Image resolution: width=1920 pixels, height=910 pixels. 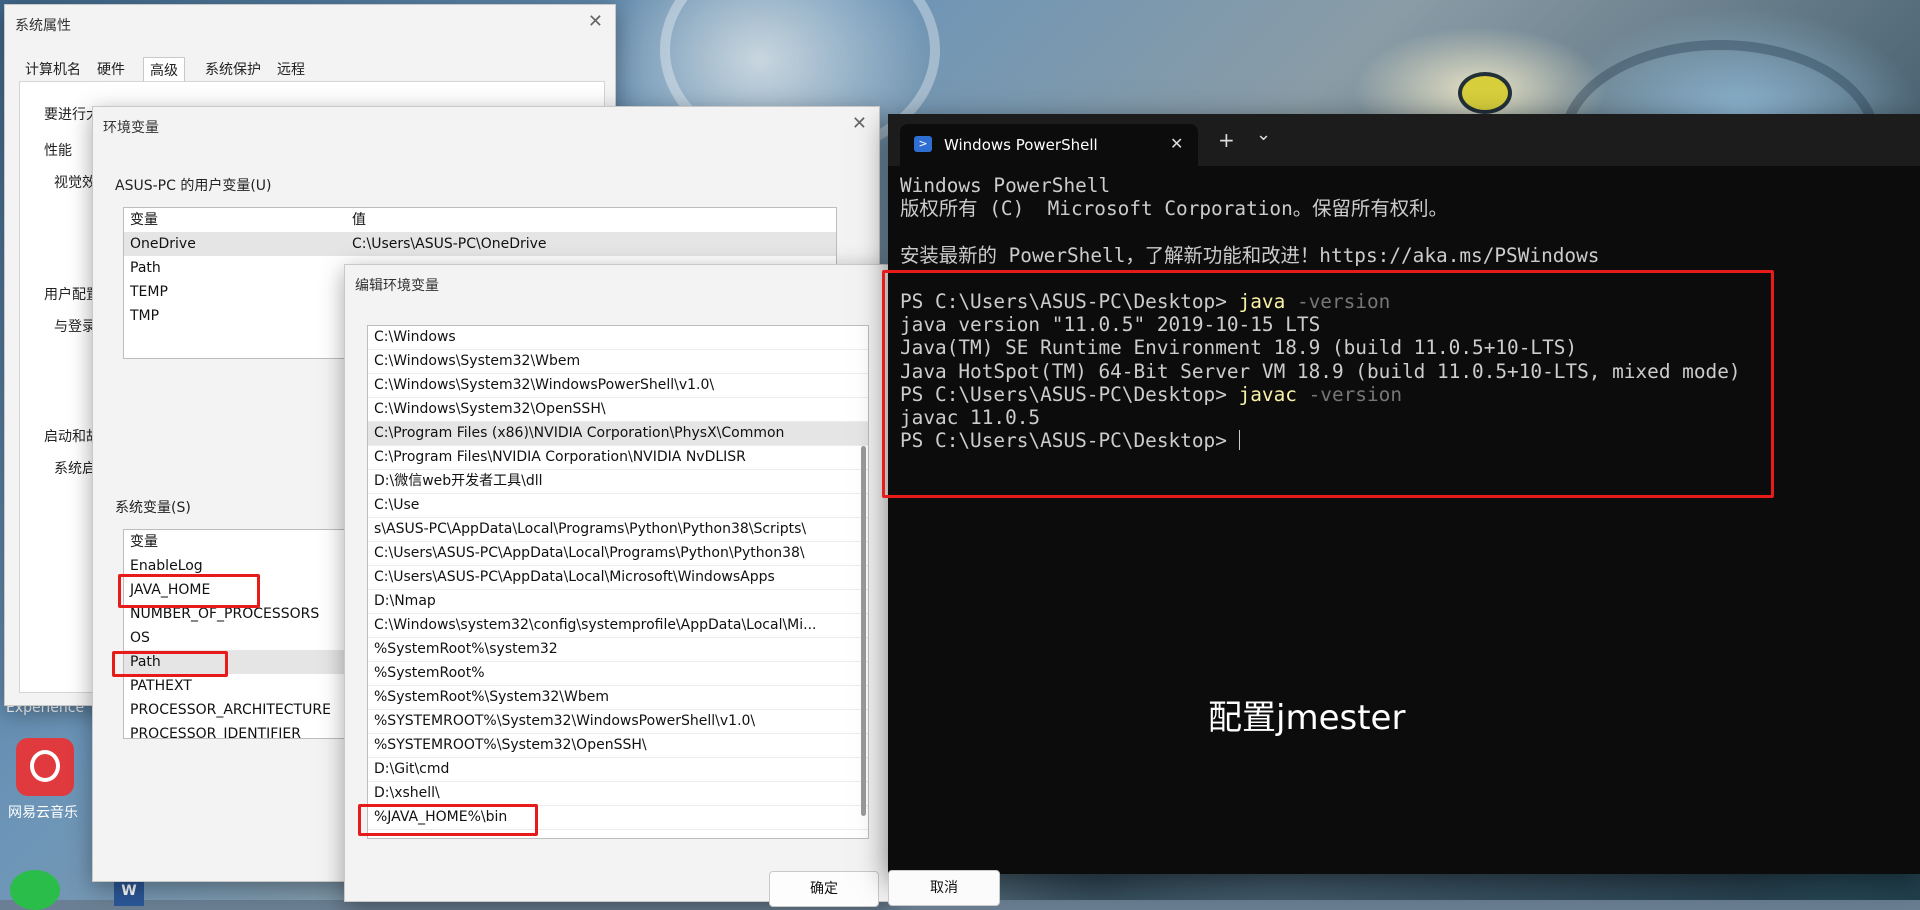 I want to click on path-entry: C:\Windows, so click(x=618, y=338).